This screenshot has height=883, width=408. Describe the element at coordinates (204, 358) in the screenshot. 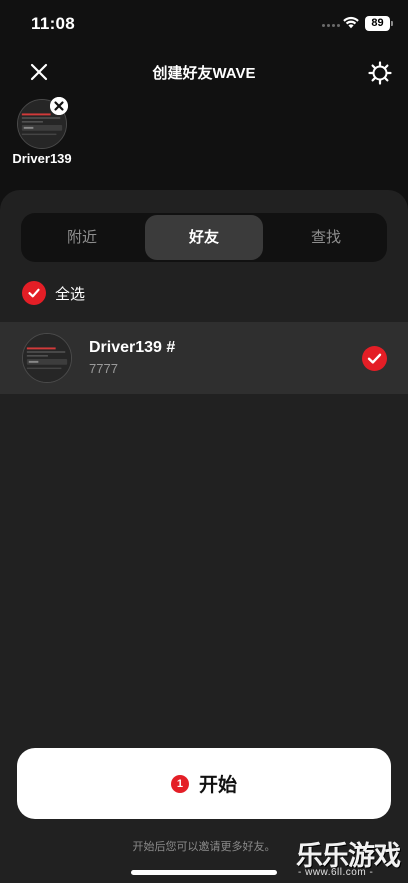

I see `list-item: Driver139 # 7777` at that location.